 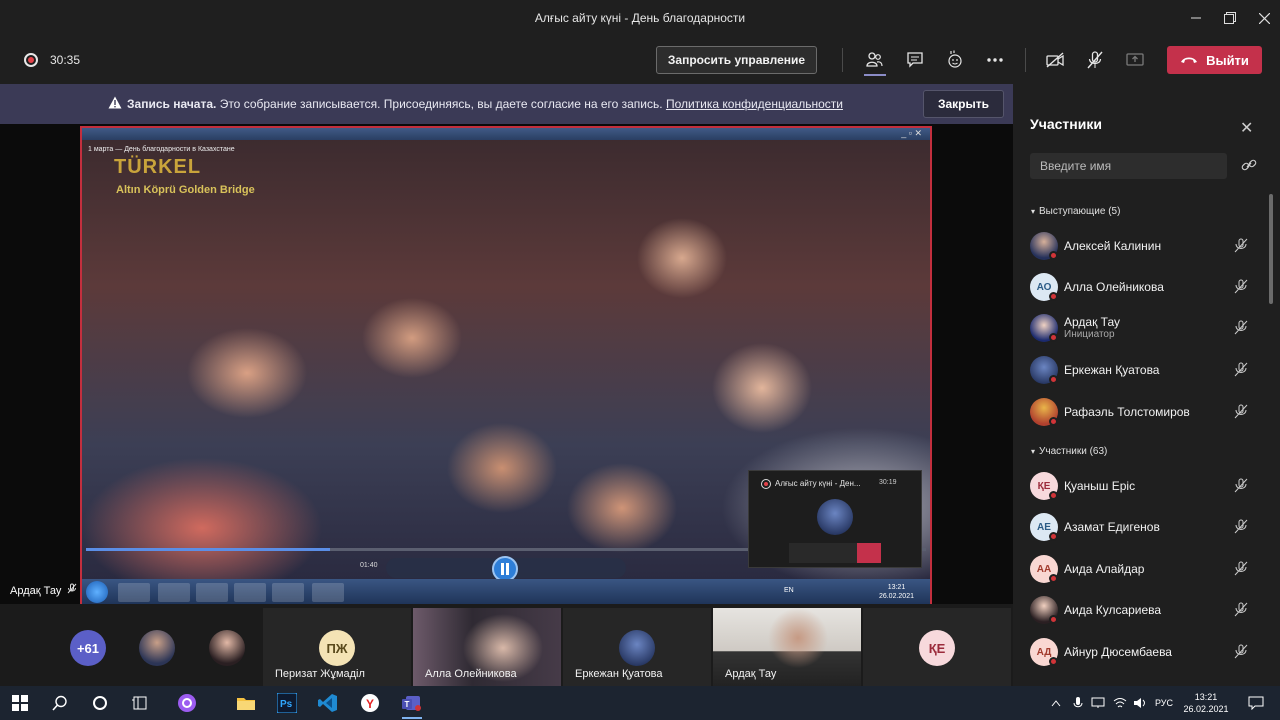 I want to click on mini-meeting-window: Алғыс айту күні - Ден... 30:19, so click(x=835, y=519).